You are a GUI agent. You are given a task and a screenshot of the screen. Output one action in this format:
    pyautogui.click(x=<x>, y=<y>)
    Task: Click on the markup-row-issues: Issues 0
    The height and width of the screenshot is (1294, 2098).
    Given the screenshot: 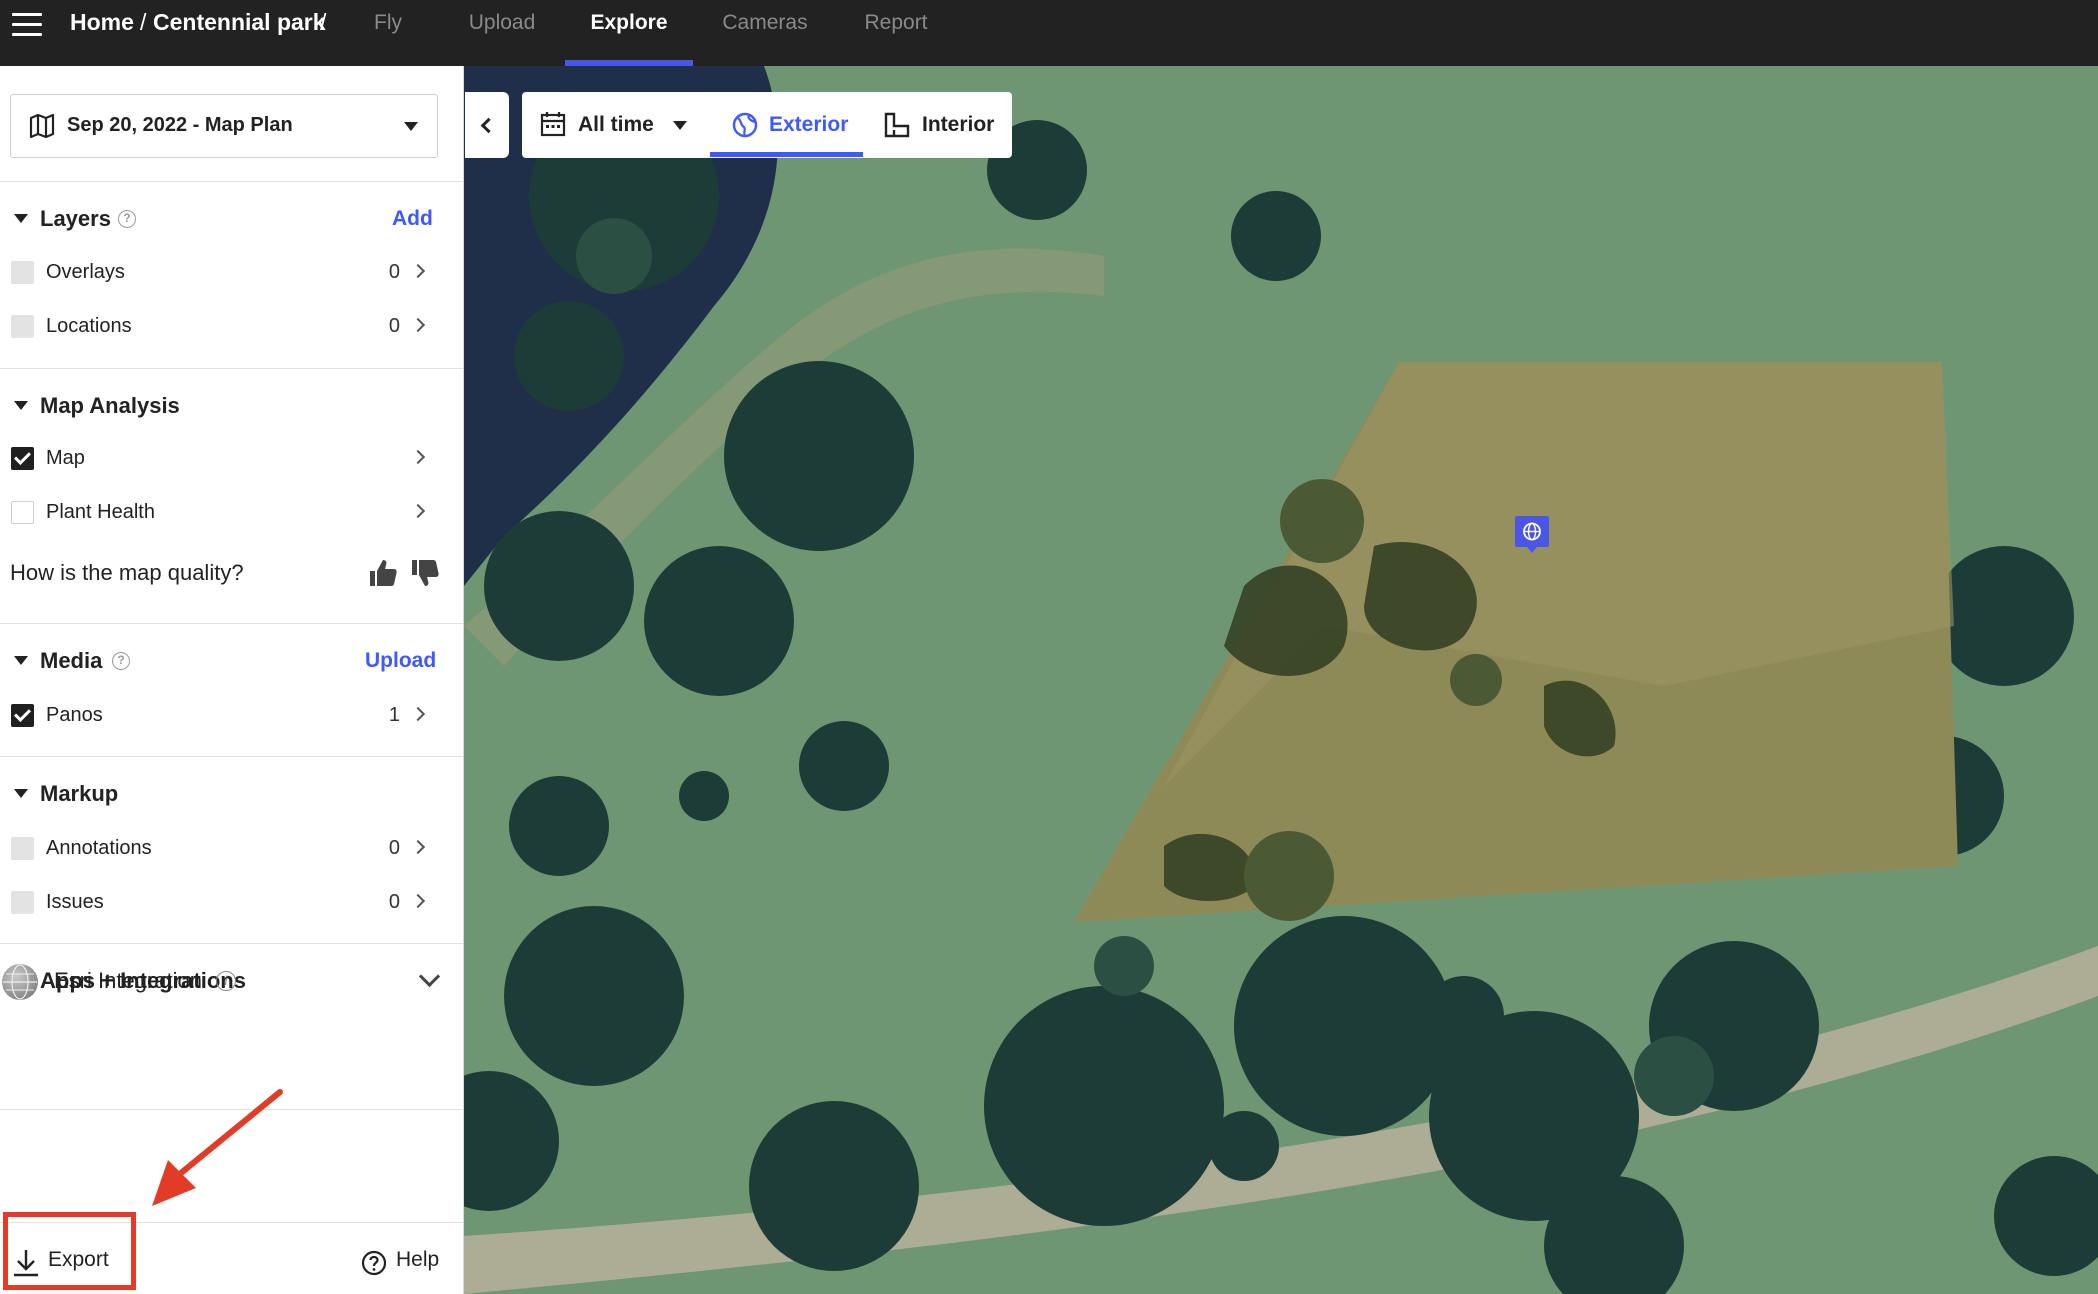 What is the action you would take?
    pyautogui.click(x=223, y=902)
    